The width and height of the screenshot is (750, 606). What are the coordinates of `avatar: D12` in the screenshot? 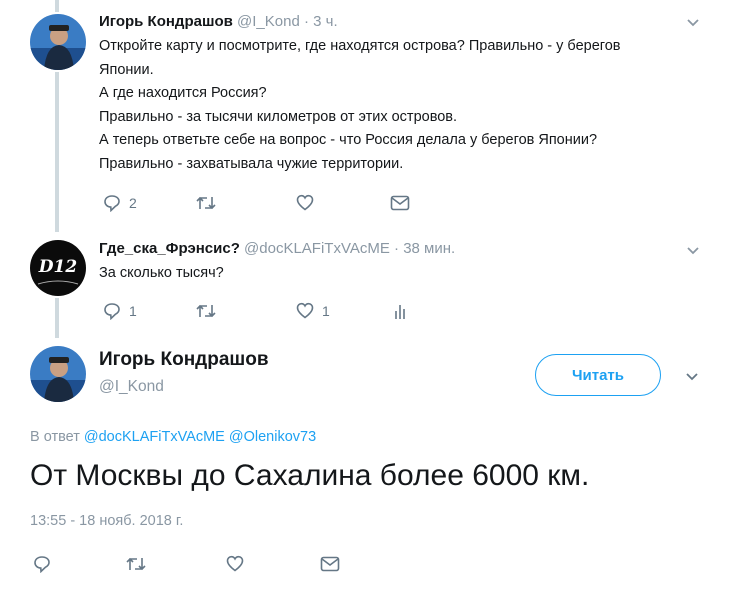 It's located at (58, 268).